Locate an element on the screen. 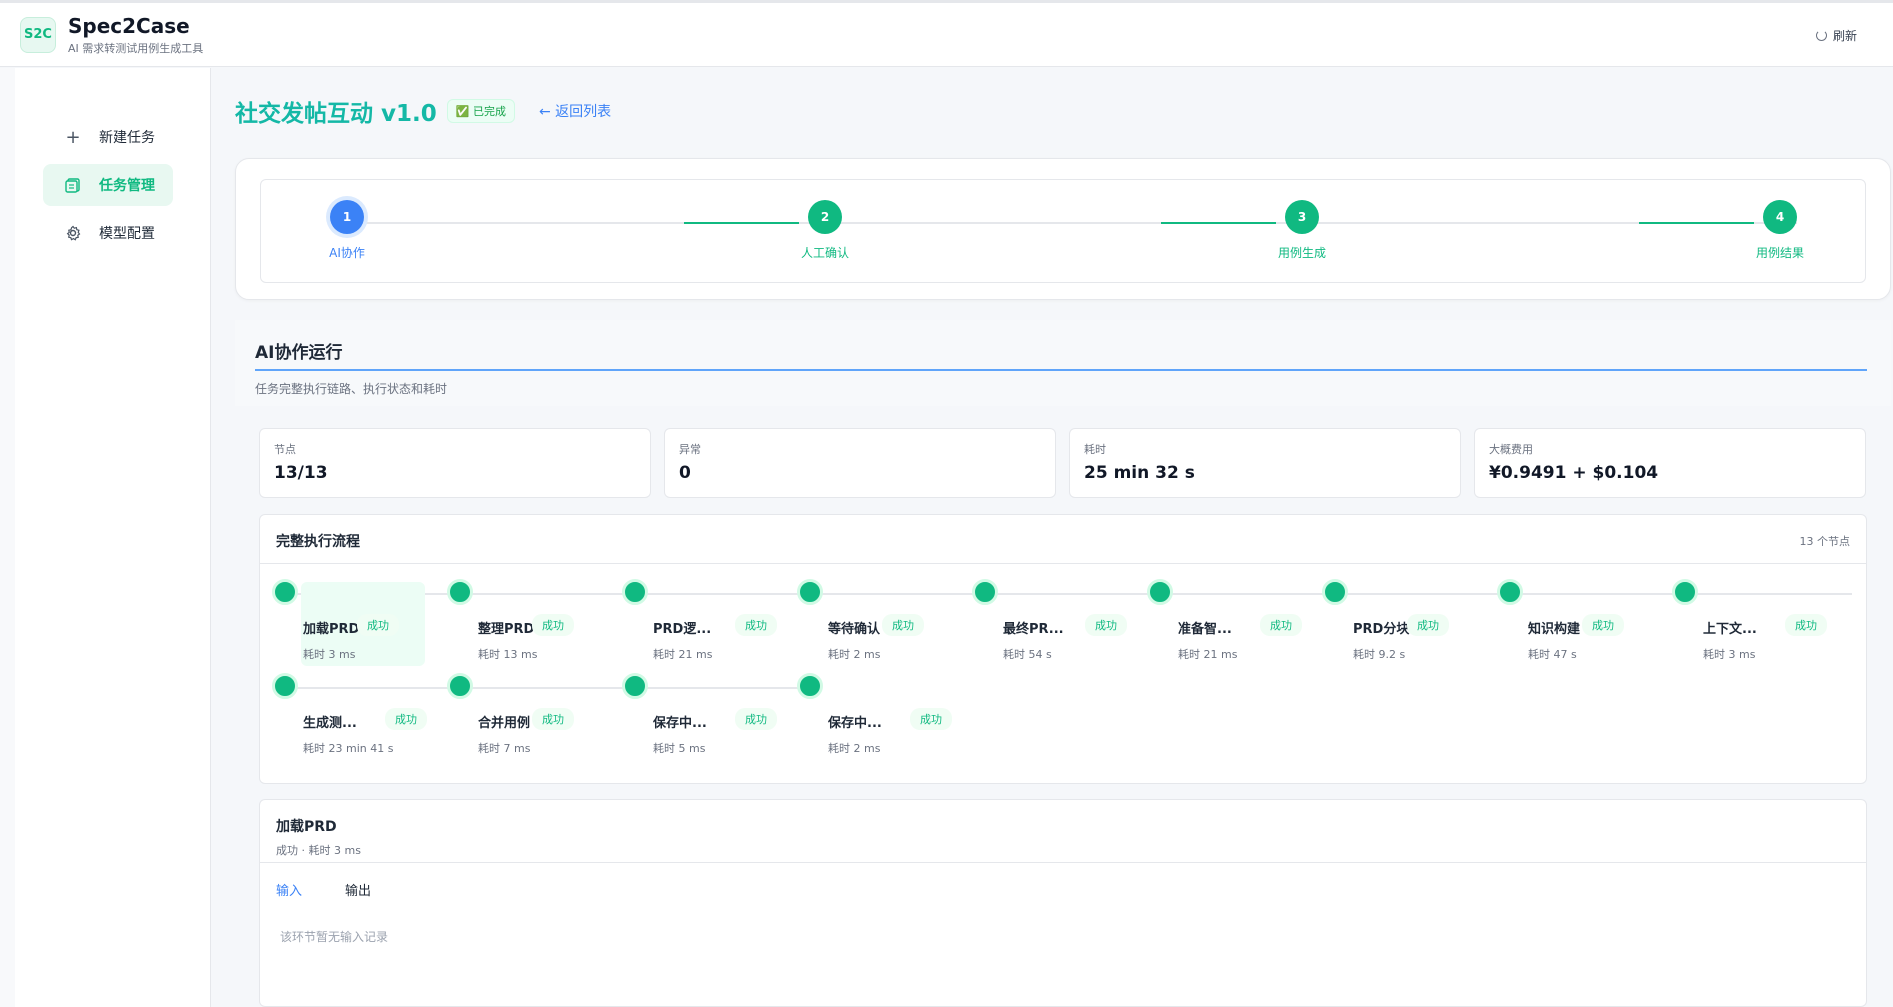 This screenshot has height=1007, width=1893. tab-input: 输入 is located at coordinates (289, 889).